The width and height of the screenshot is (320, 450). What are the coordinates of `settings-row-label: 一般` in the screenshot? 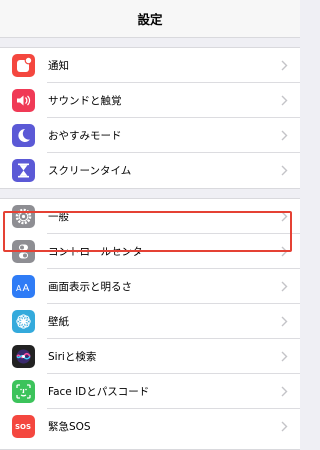 It's located at (58, 217).